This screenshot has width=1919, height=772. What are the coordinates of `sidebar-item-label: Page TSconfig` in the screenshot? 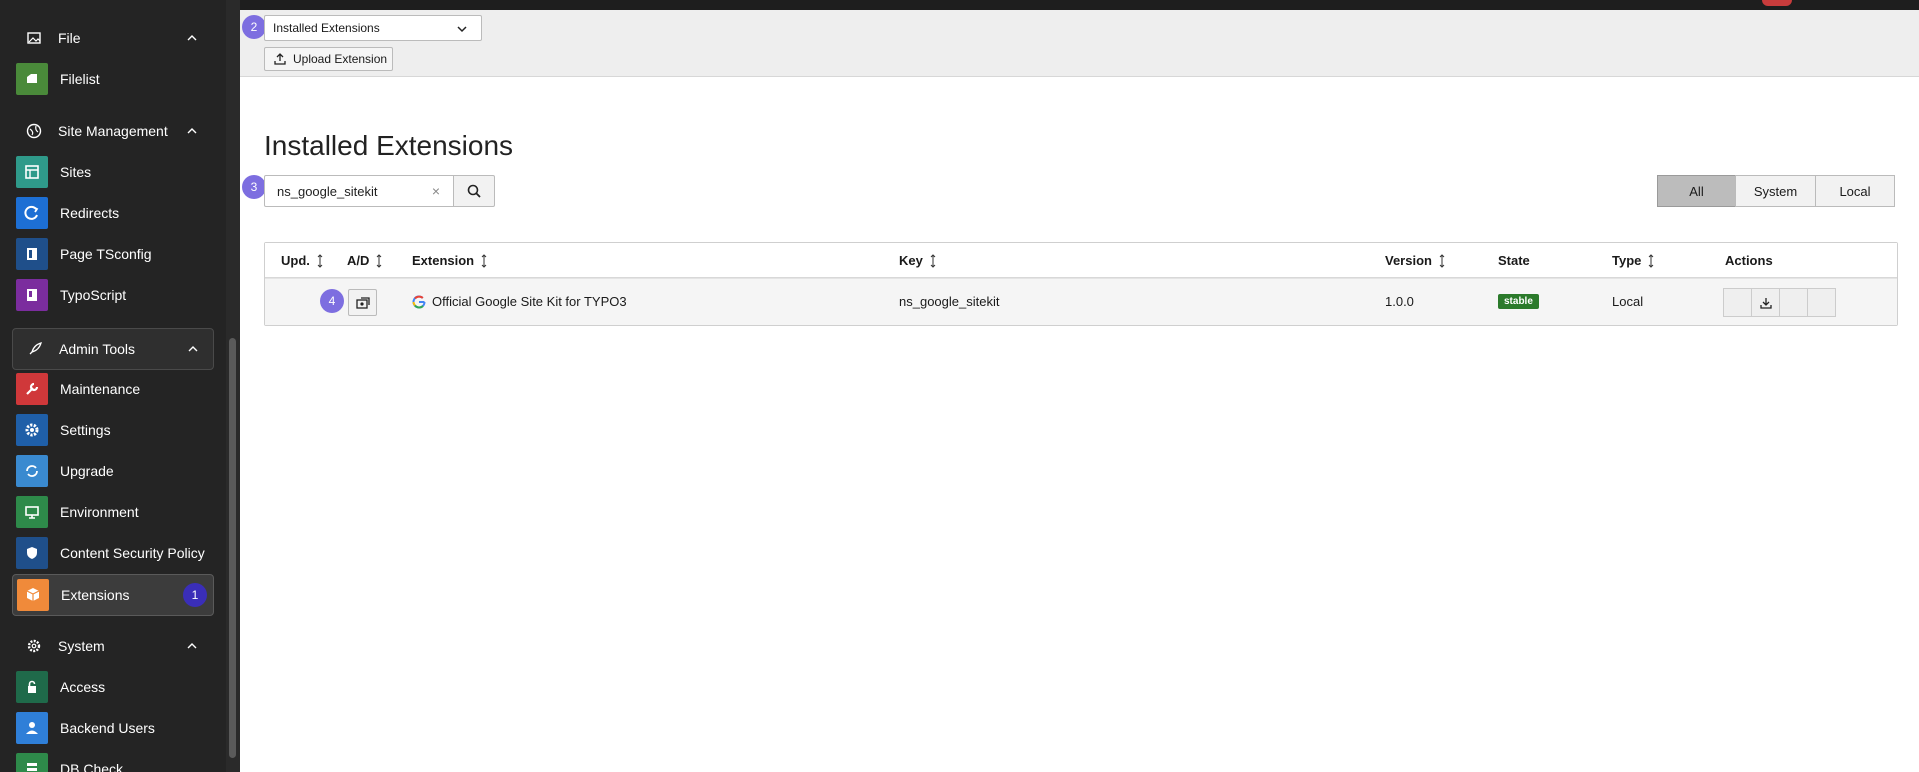 It's located at (106, 254).